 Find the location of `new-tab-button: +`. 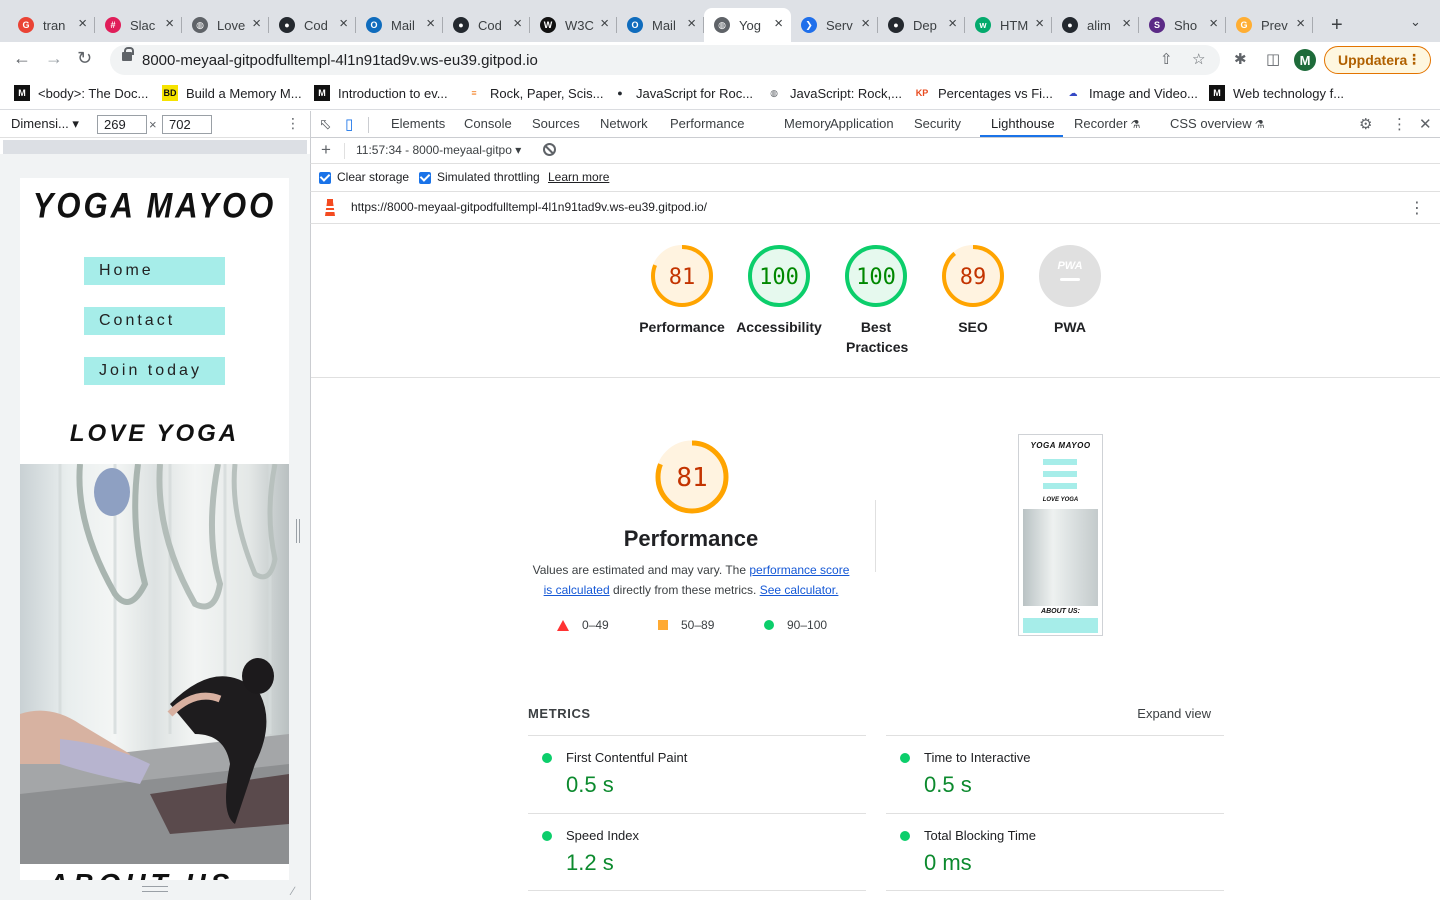

new-tab-button: + is located at coordinates (1337, 25).